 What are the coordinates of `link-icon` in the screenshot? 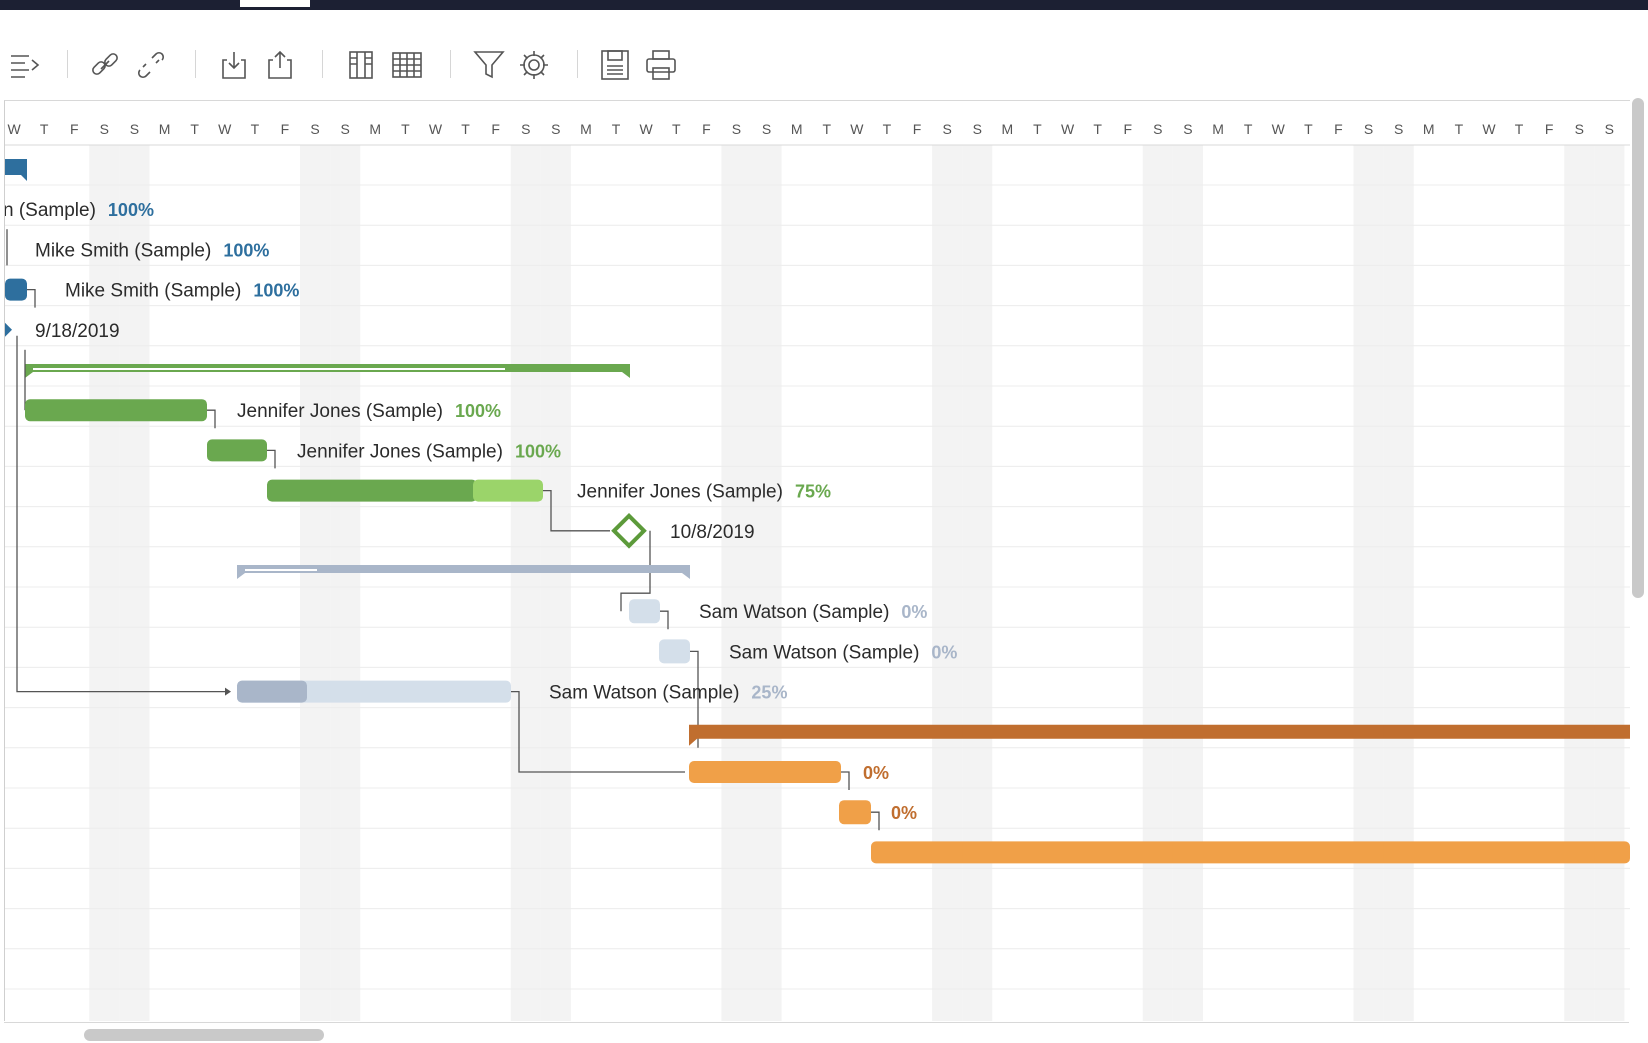 It's located at (105, 65).